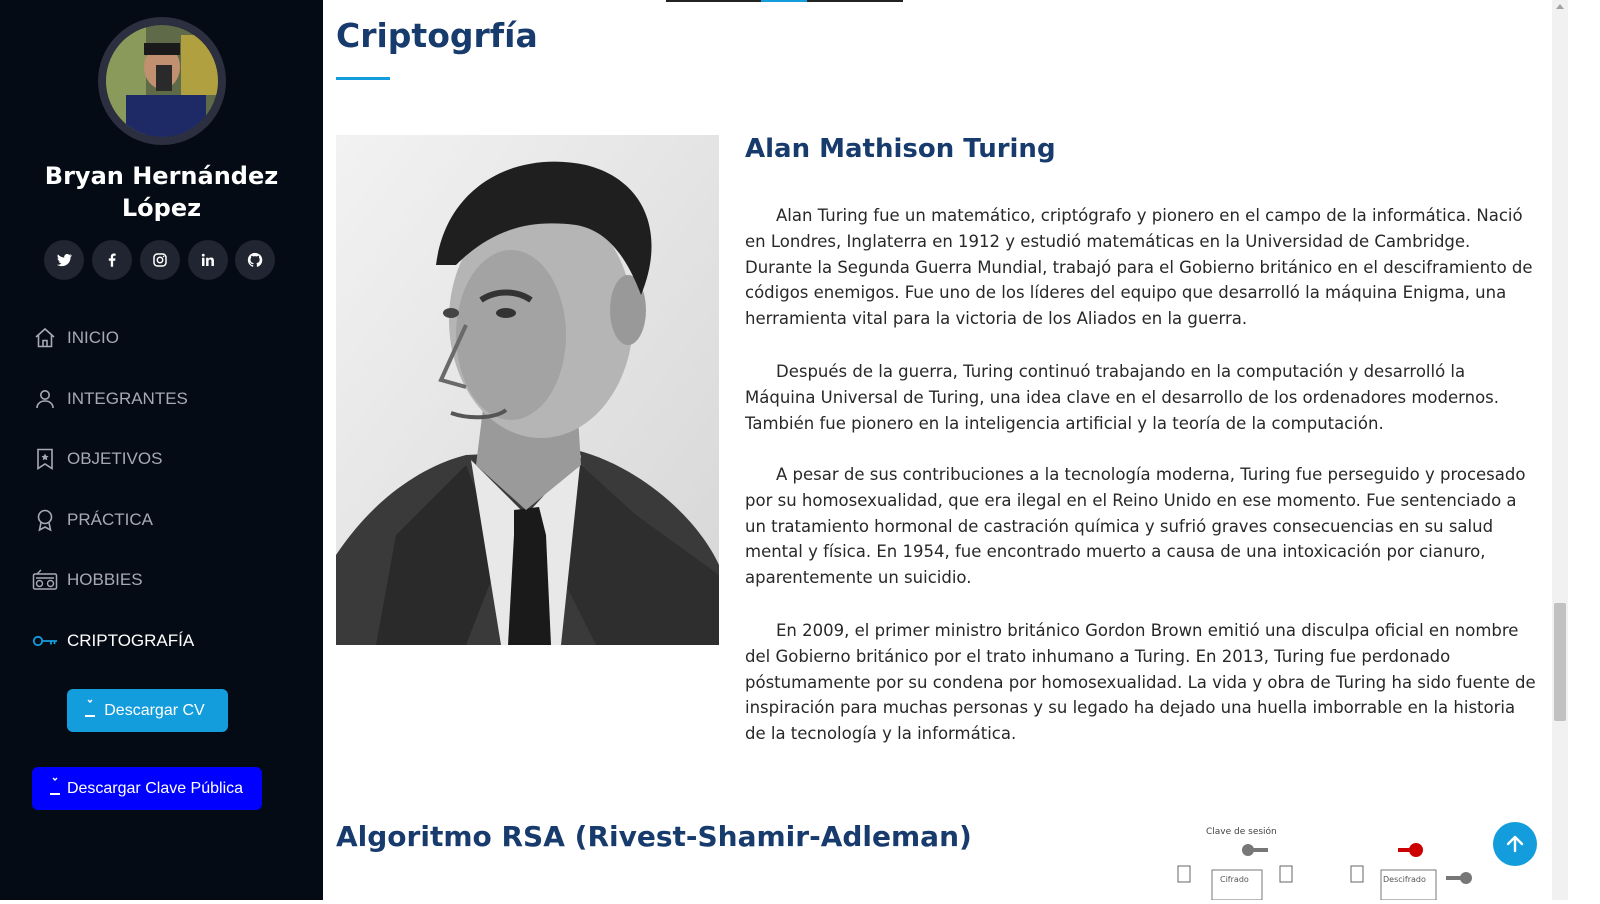 The image size is (1600, 904). What do you see at coordinates (155, 788) in the screenshot?
I see `download-key-label: Descargar Clave Pública` at bounding box center [155, 788].